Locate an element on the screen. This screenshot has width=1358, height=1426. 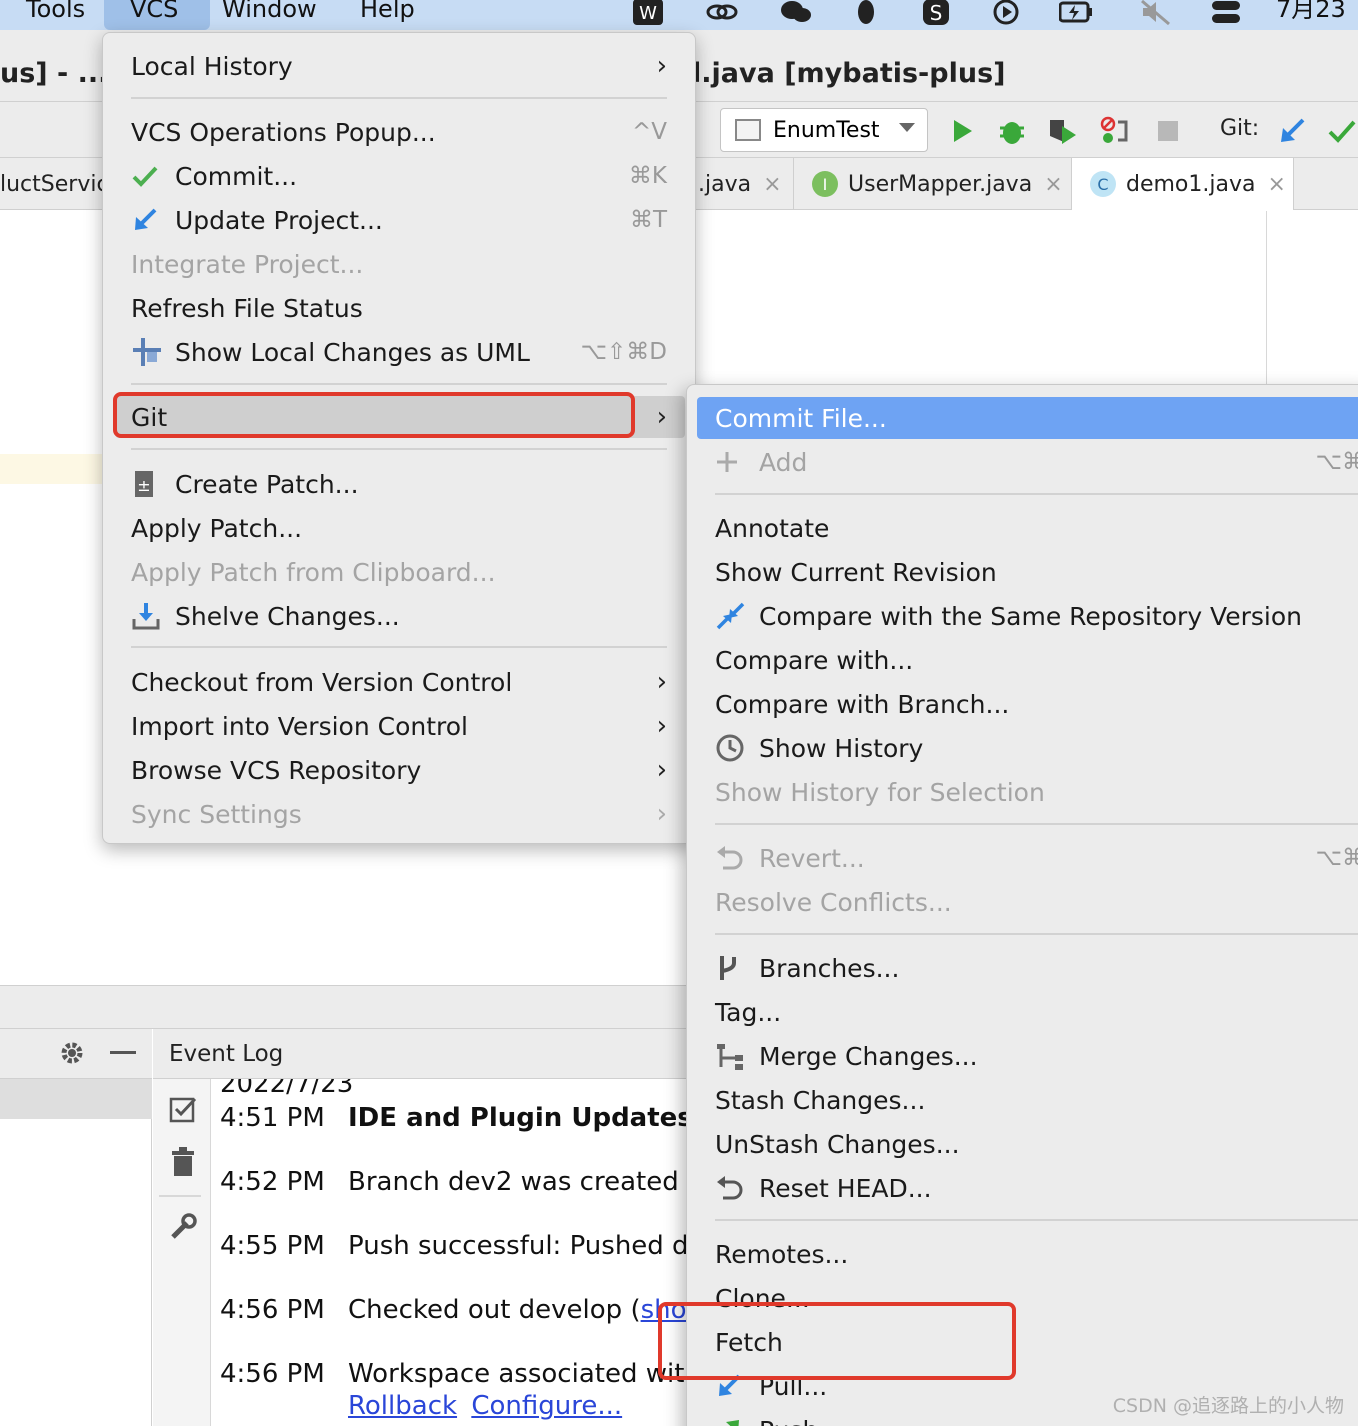
coverage-icon is located at coordinates (1062, 131).